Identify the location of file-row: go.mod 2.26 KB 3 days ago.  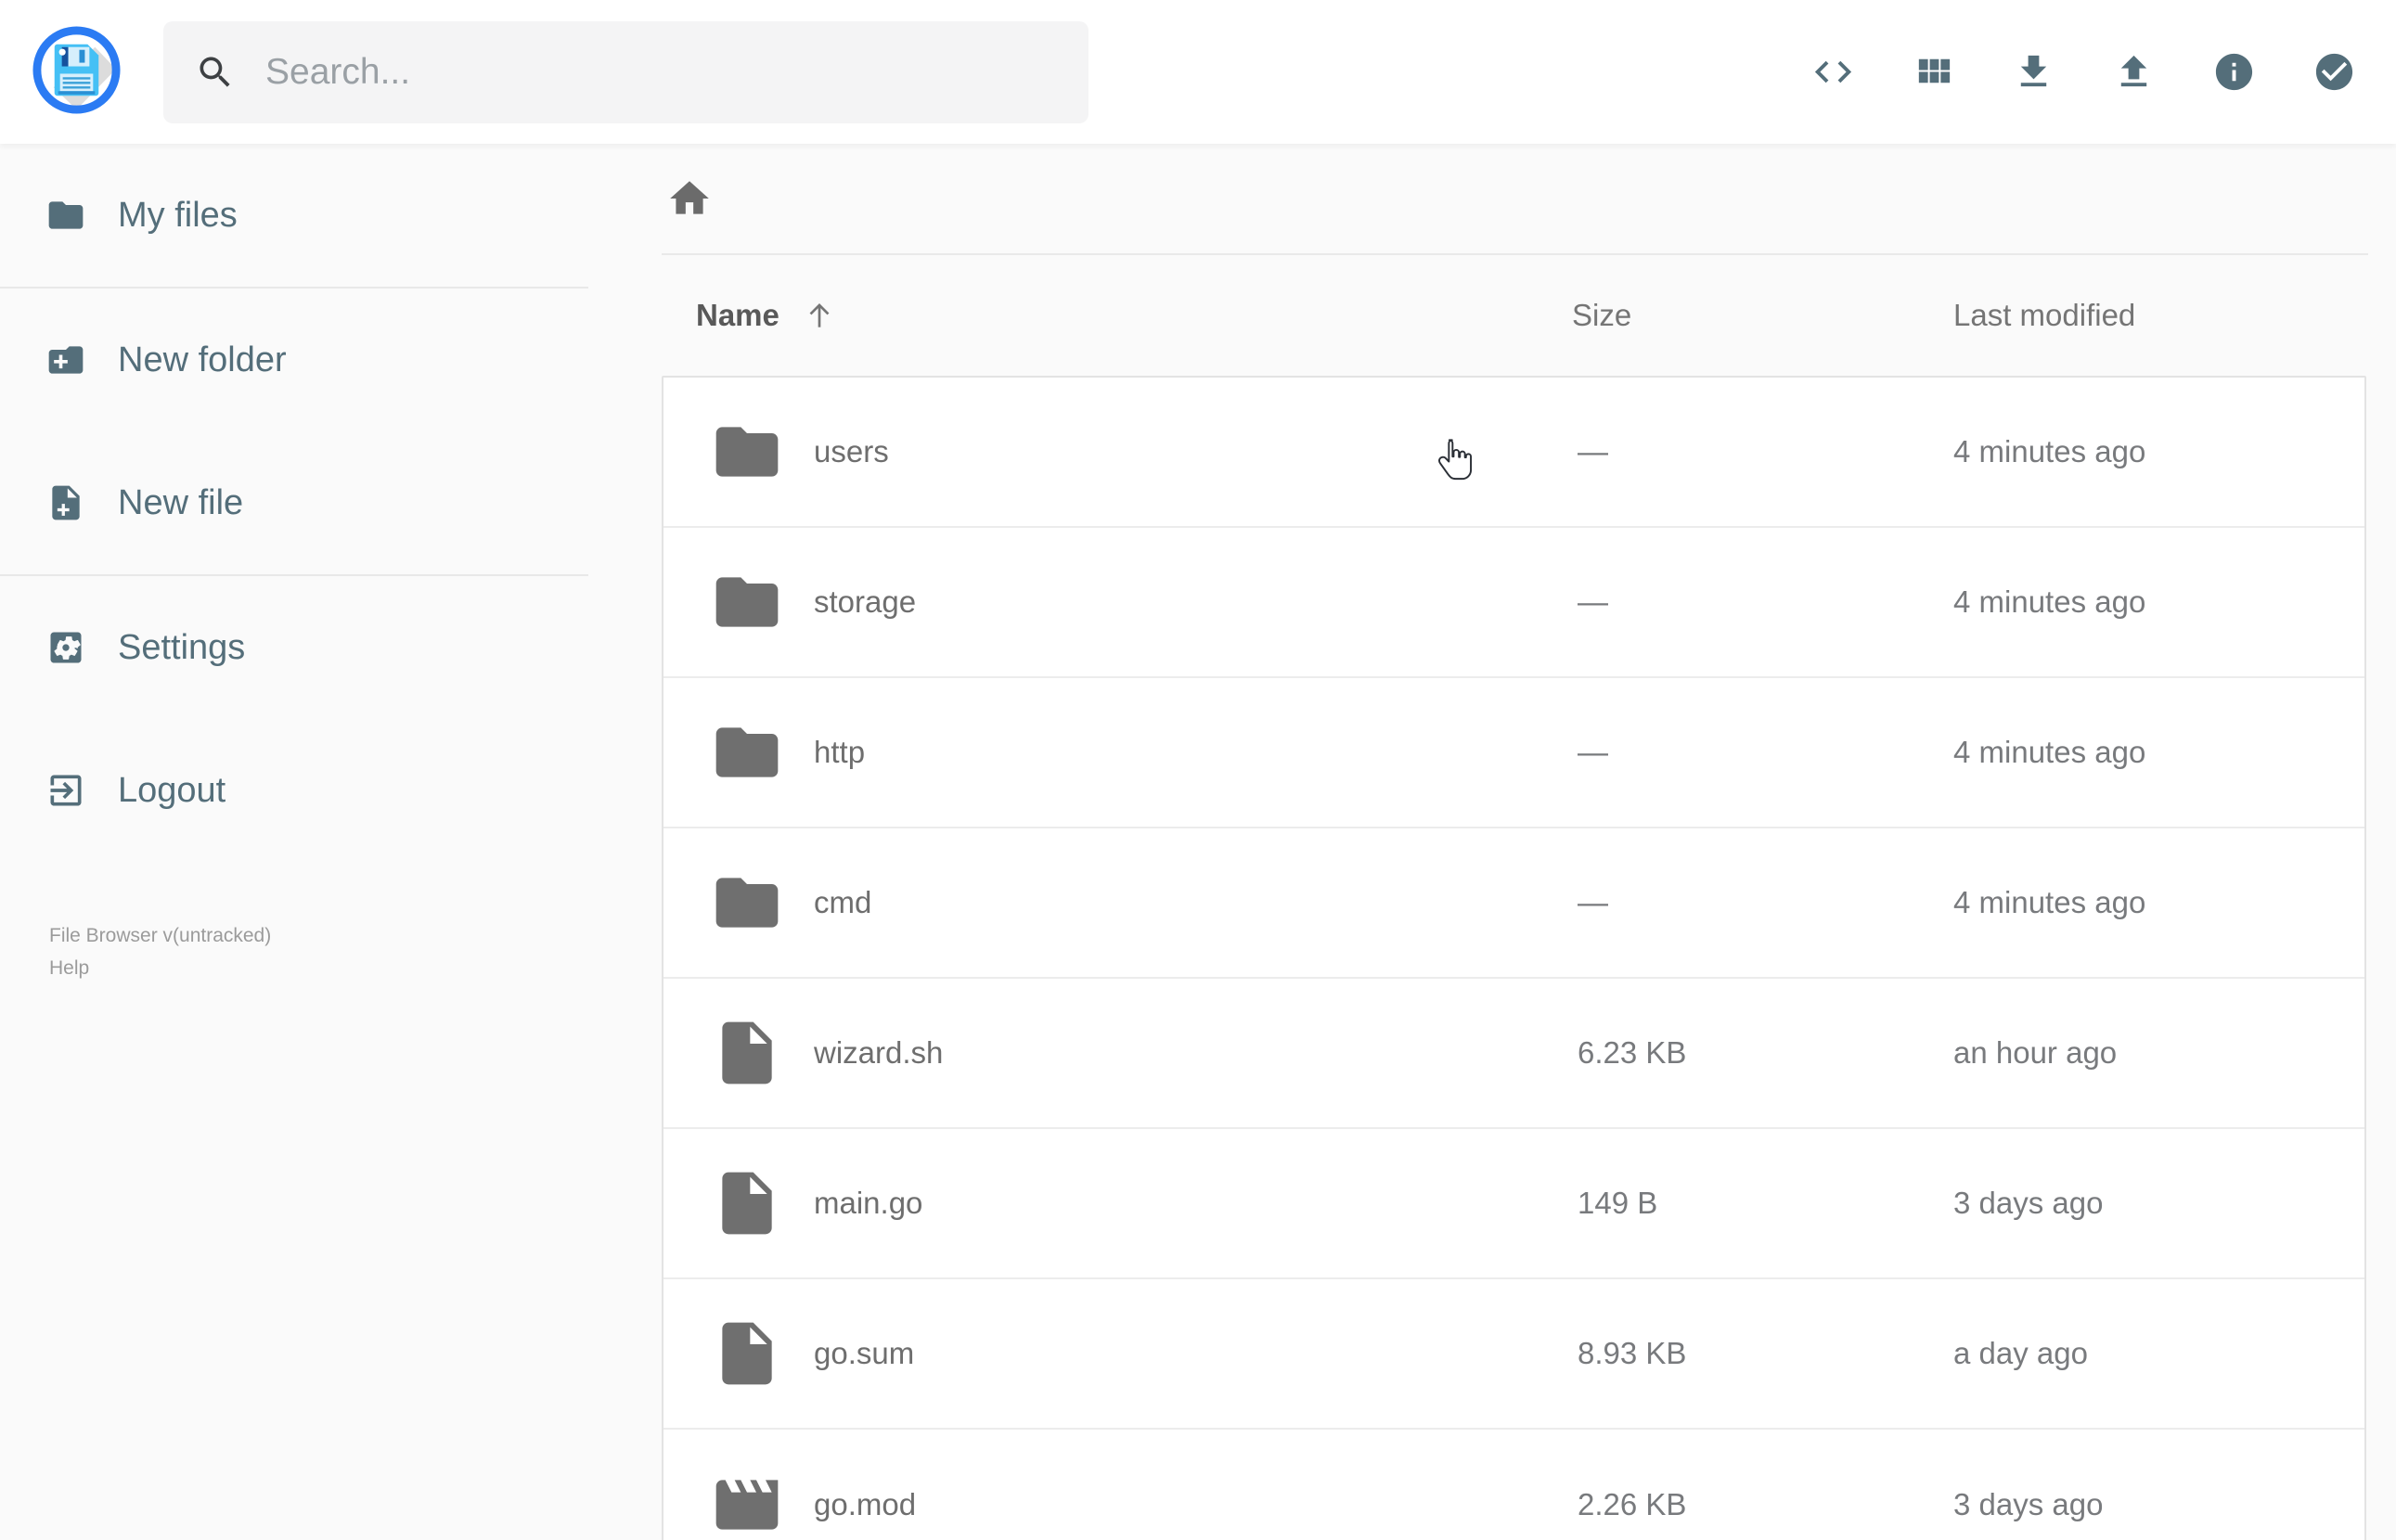
(1513, 1485).